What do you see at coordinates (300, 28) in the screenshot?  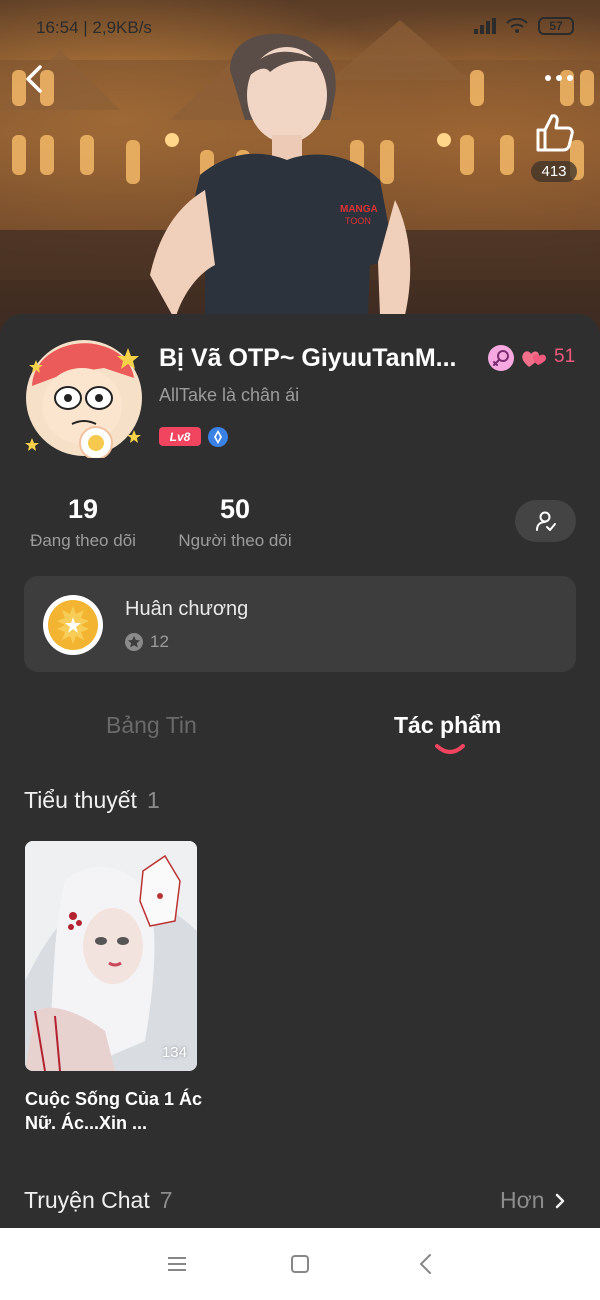 I see `status-bar: 16:54 | 2,9KB/s 57` at bounding box center [300, 28].